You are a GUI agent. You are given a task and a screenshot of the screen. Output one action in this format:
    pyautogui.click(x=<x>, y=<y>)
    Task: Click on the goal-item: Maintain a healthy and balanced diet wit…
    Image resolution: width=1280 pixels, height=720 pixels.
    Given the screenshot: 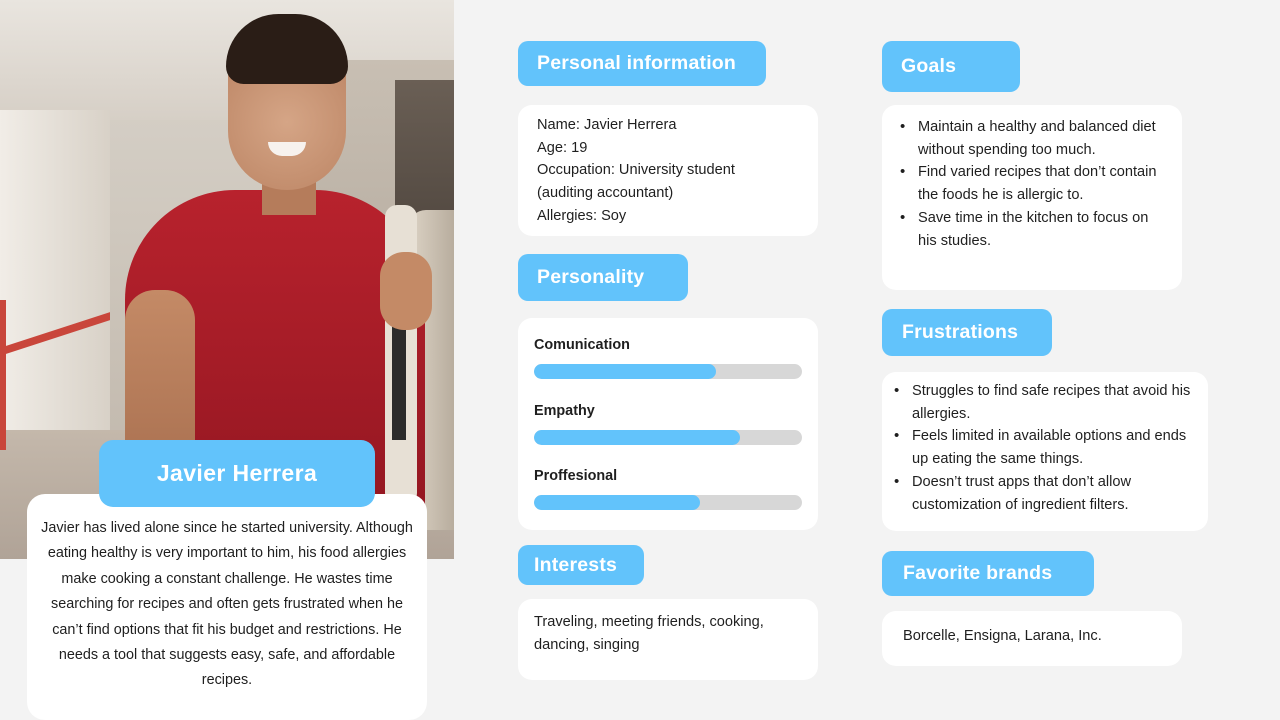 What is the action you would take?
    pyautogui.click(x=1033, y=138)
    